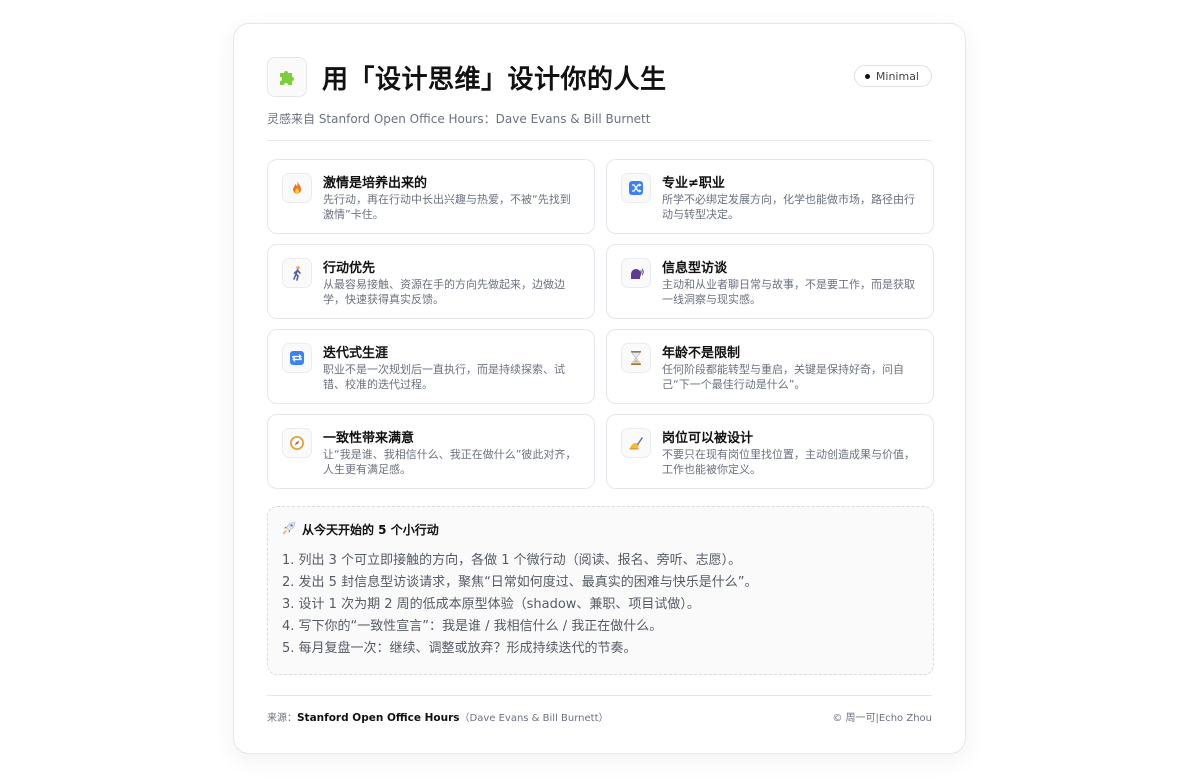  I want to click on shuffle-icon, so click(636, 188).